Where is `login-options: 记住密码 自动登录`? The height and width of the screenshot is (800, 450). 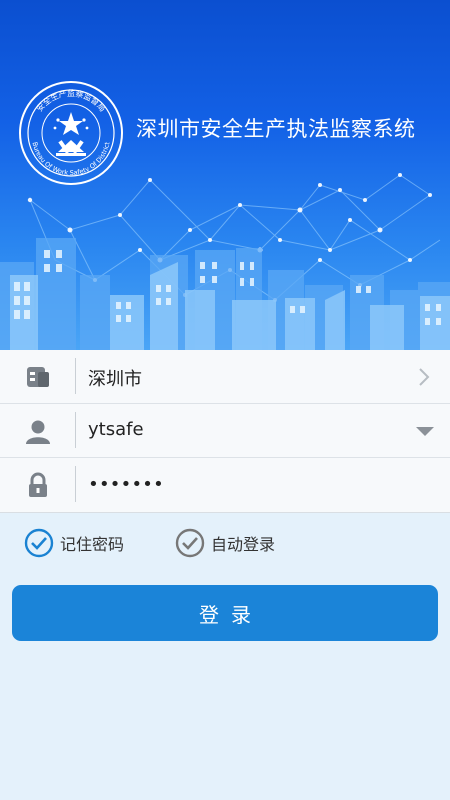
login-options: 记住密码 自动登录 is located at coordinates (225, 545).